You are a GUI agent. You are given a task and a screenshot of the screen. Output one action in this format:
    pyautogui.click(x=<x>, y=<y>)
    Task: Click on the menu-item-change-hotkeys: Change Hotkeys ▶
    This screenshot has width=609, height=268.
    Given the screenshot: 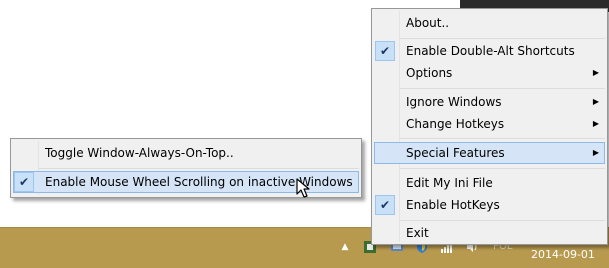 What is the action you would take?
    pyautogui.click(x=489, y=124)
    